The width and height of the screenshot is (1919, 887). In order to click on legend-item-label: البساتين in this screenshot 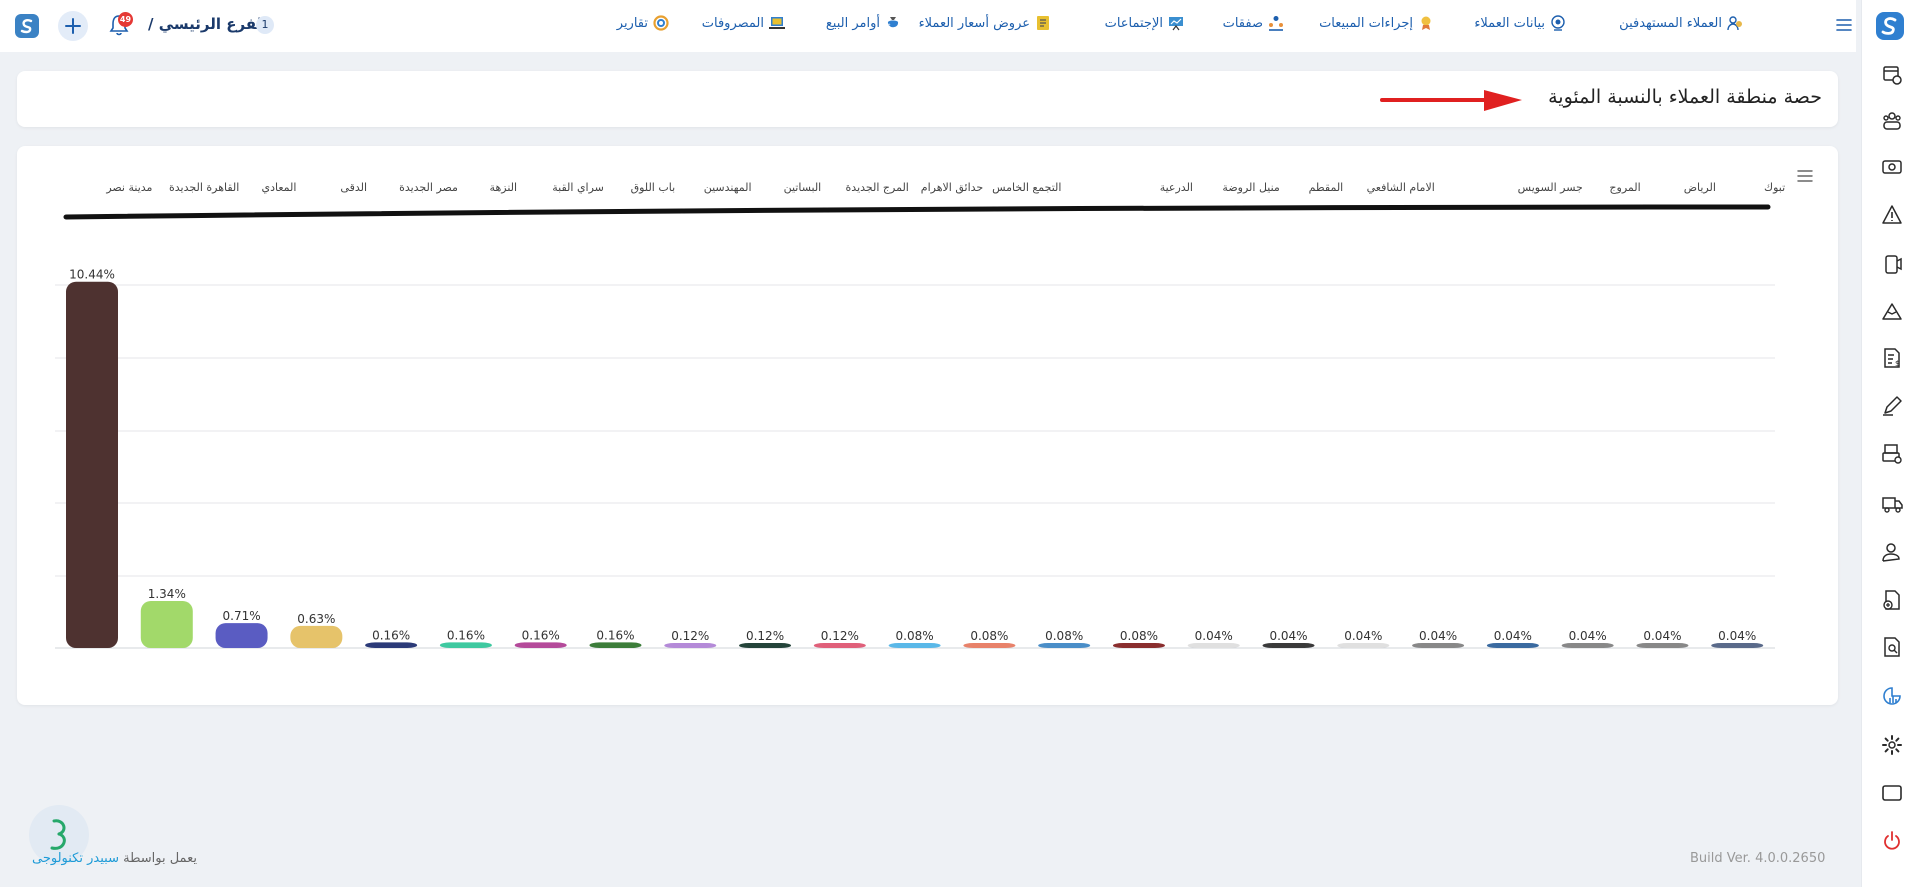, I will do `click(803, 187)`.